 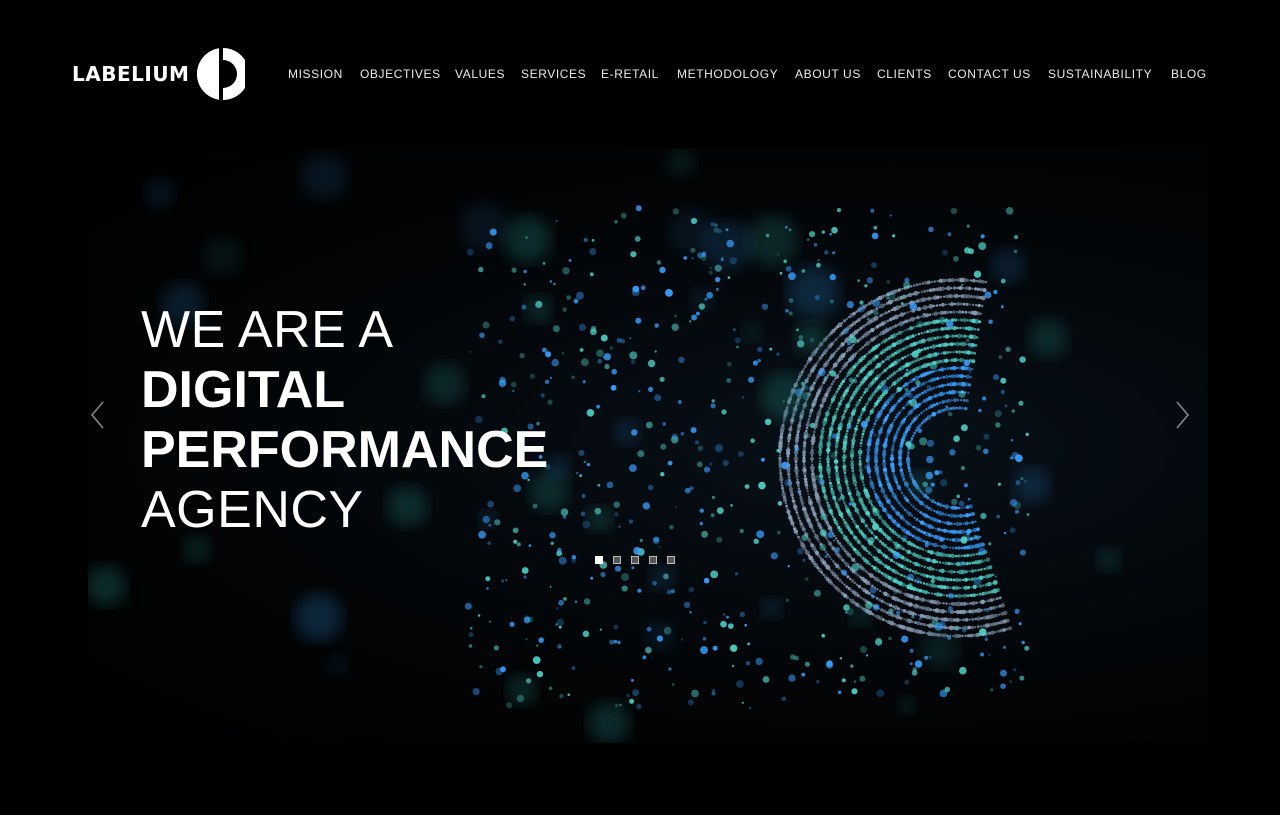 I want to click on brand-logo: LABELIUM, so click(x=159, y=74).